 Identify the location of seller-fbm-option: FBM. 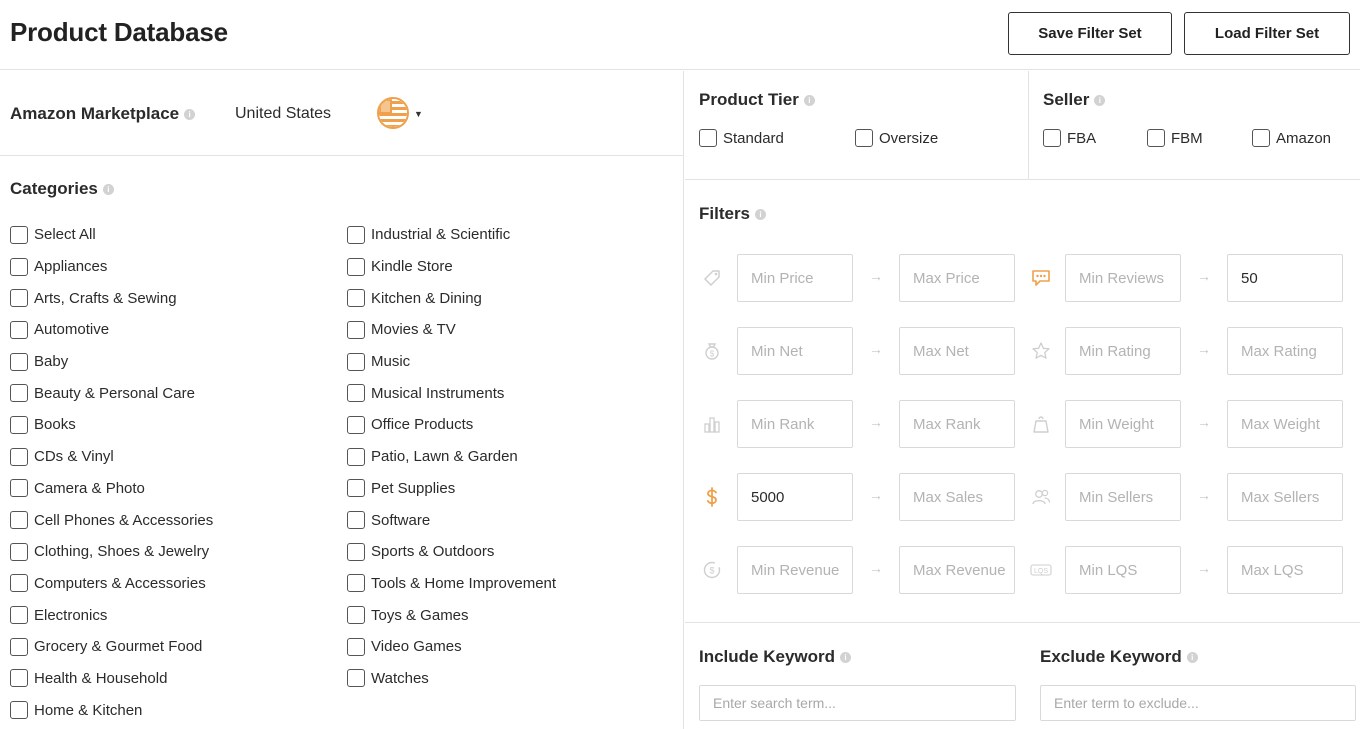
(1175, 138).